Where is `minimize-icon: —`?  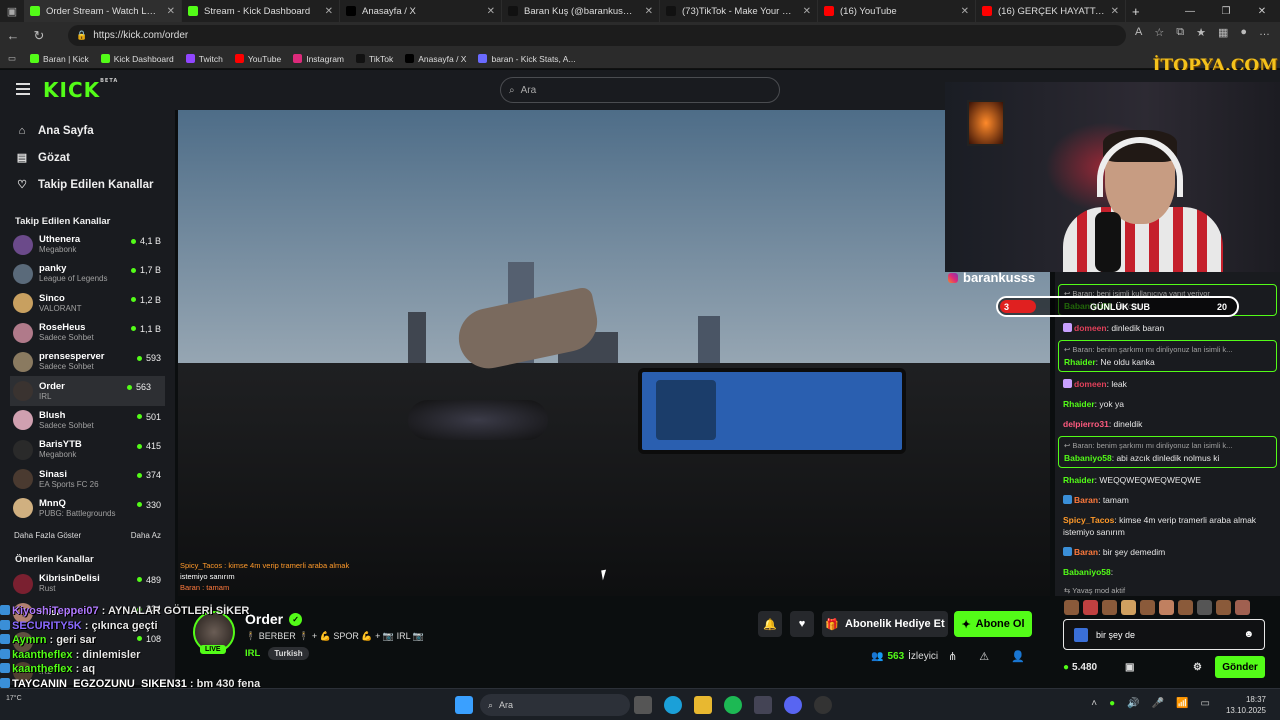 minimize-icon: — is located at coordinates (1190, 11).